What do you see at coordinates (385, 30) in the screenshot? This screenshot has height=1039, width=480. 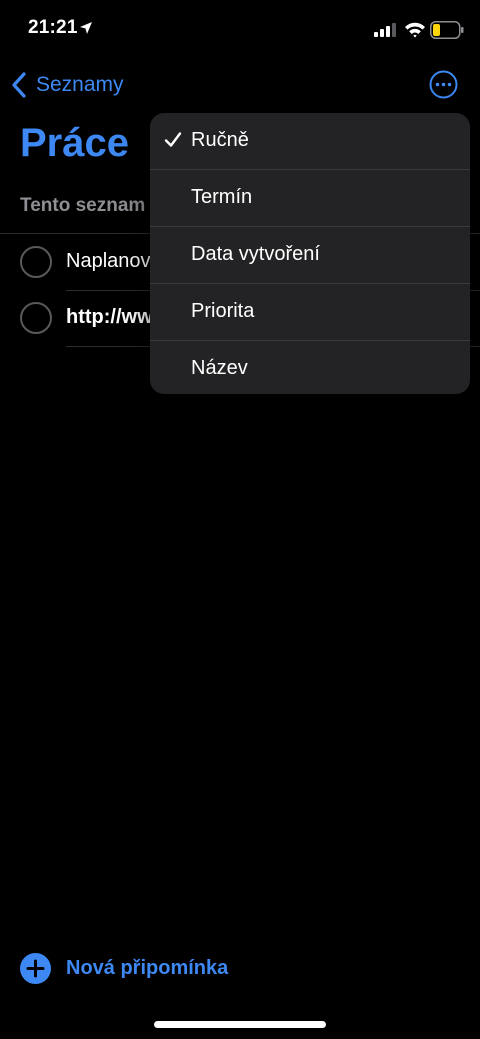 I see `cellular-signal-icon` at bounding box center [385, 30].